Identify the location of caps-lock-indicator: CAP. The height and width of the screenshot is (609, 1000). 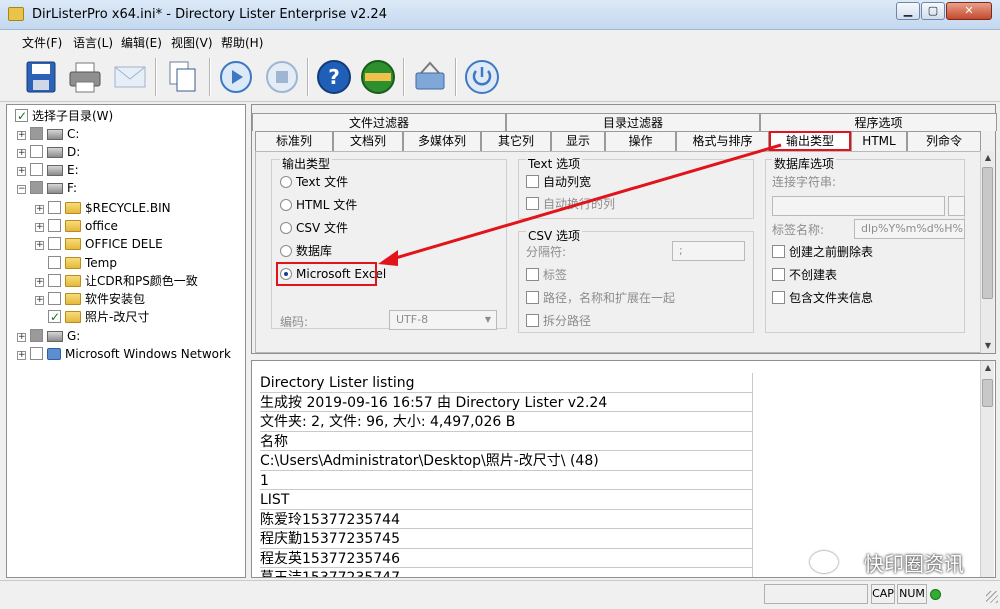
(883, 594).